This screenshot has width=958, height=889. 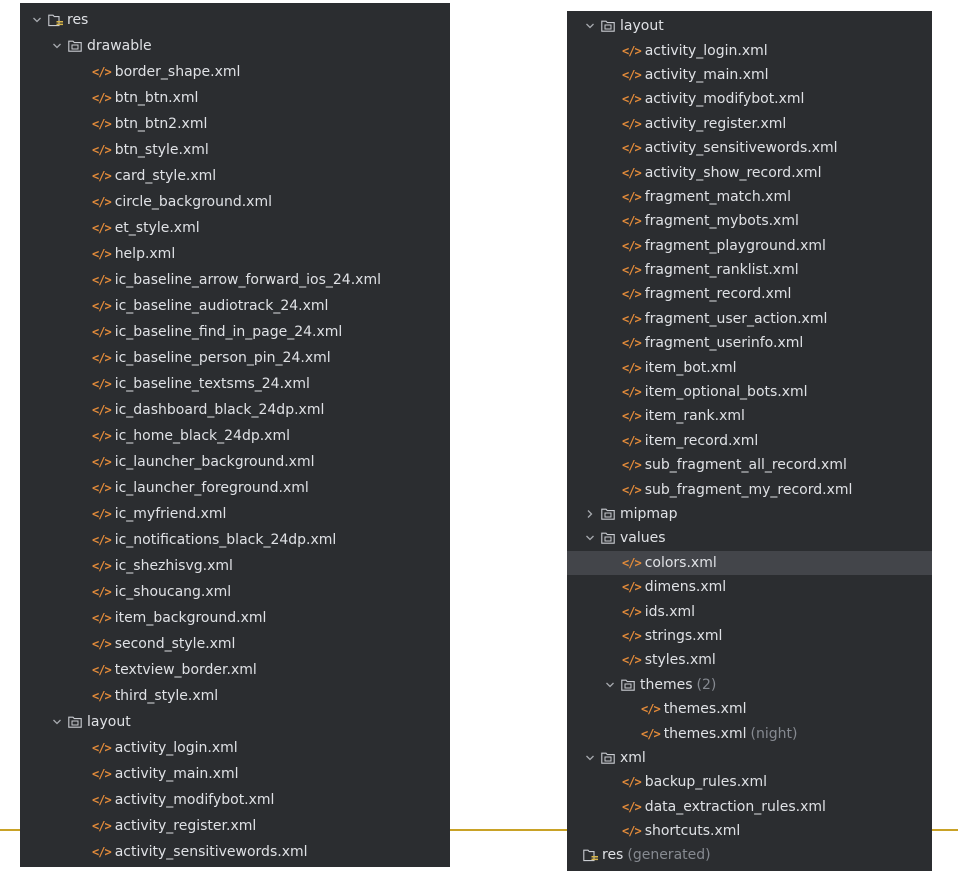 What do you see at coordinates (228, 332) in the screenshot?
I see `tree-item-label: ic_baseline_find_in_page_24.xml` at bounding box center [228, 332].